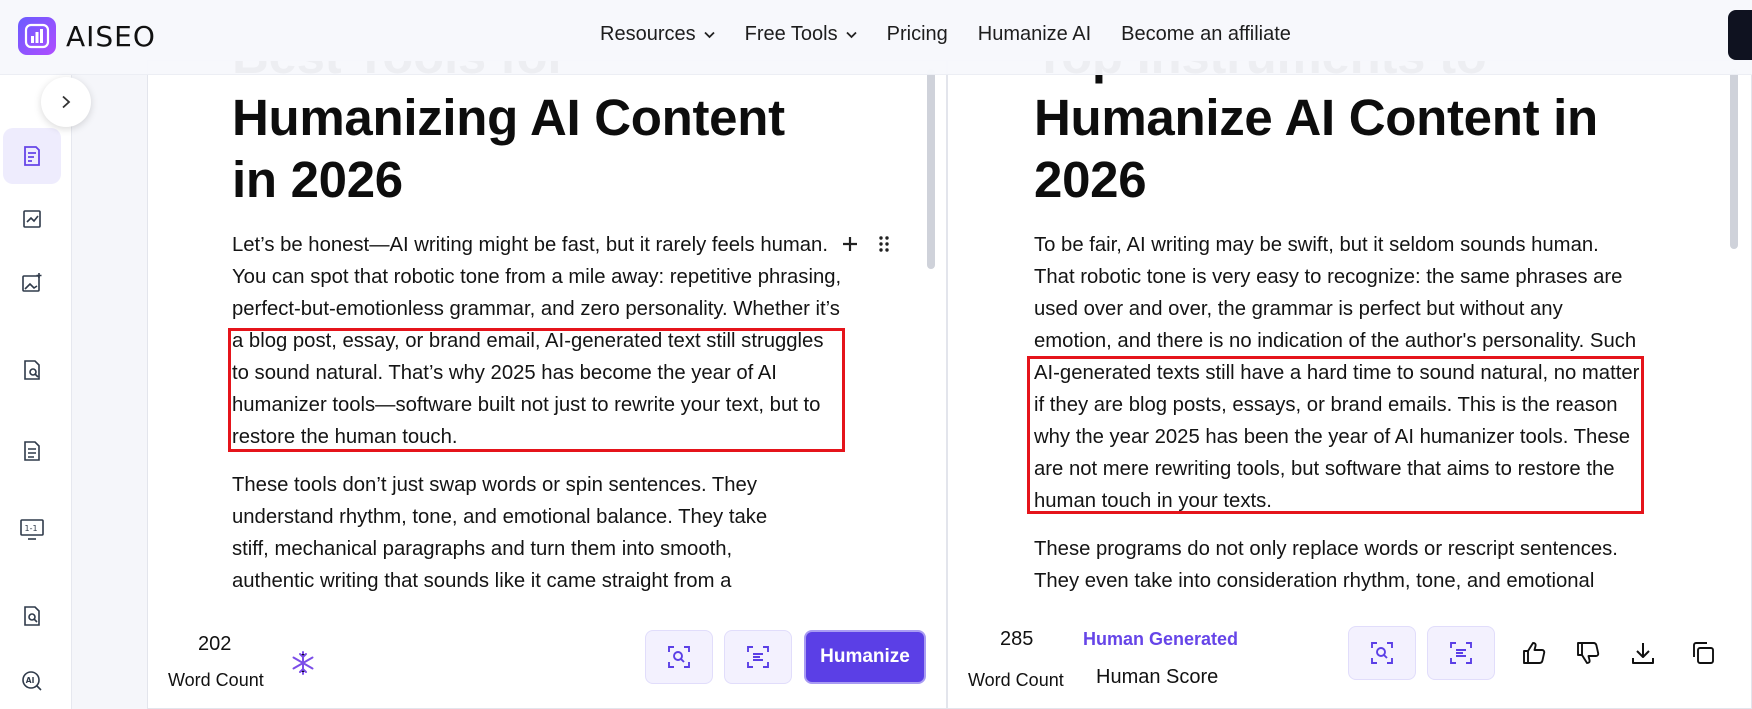  I want to click on sidebar-item-file-search, so click(32, 616).